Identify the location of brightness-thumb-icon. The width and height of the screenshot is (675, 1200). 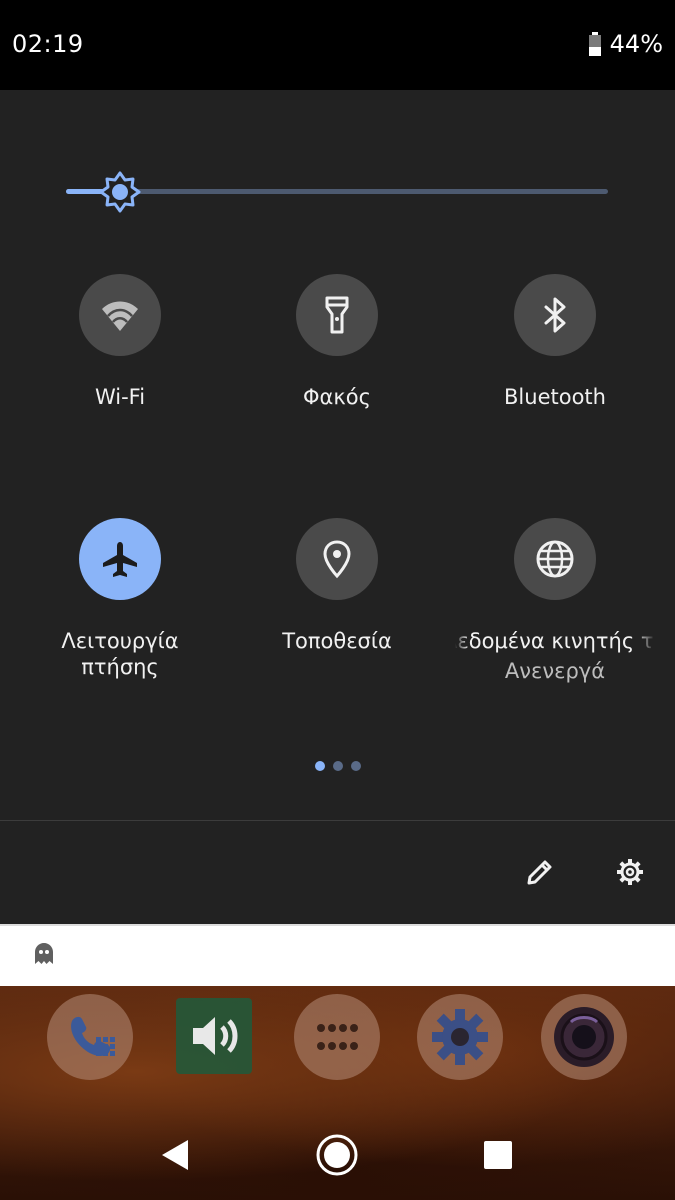
(120, 192).